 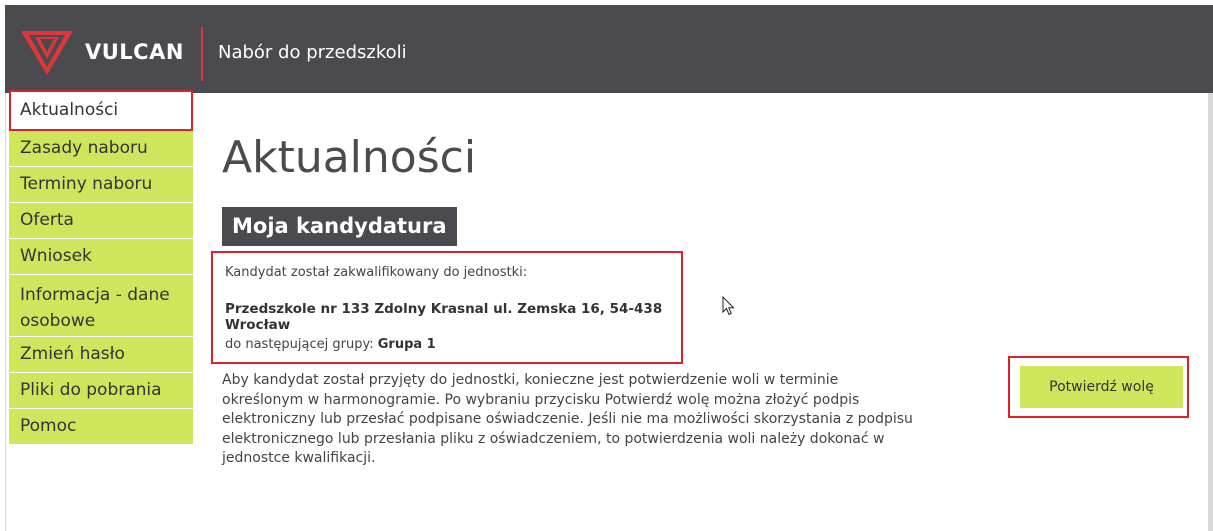 I want to click on sidebar-item-wniosek: Wniosek, so click(x=101, y=257).